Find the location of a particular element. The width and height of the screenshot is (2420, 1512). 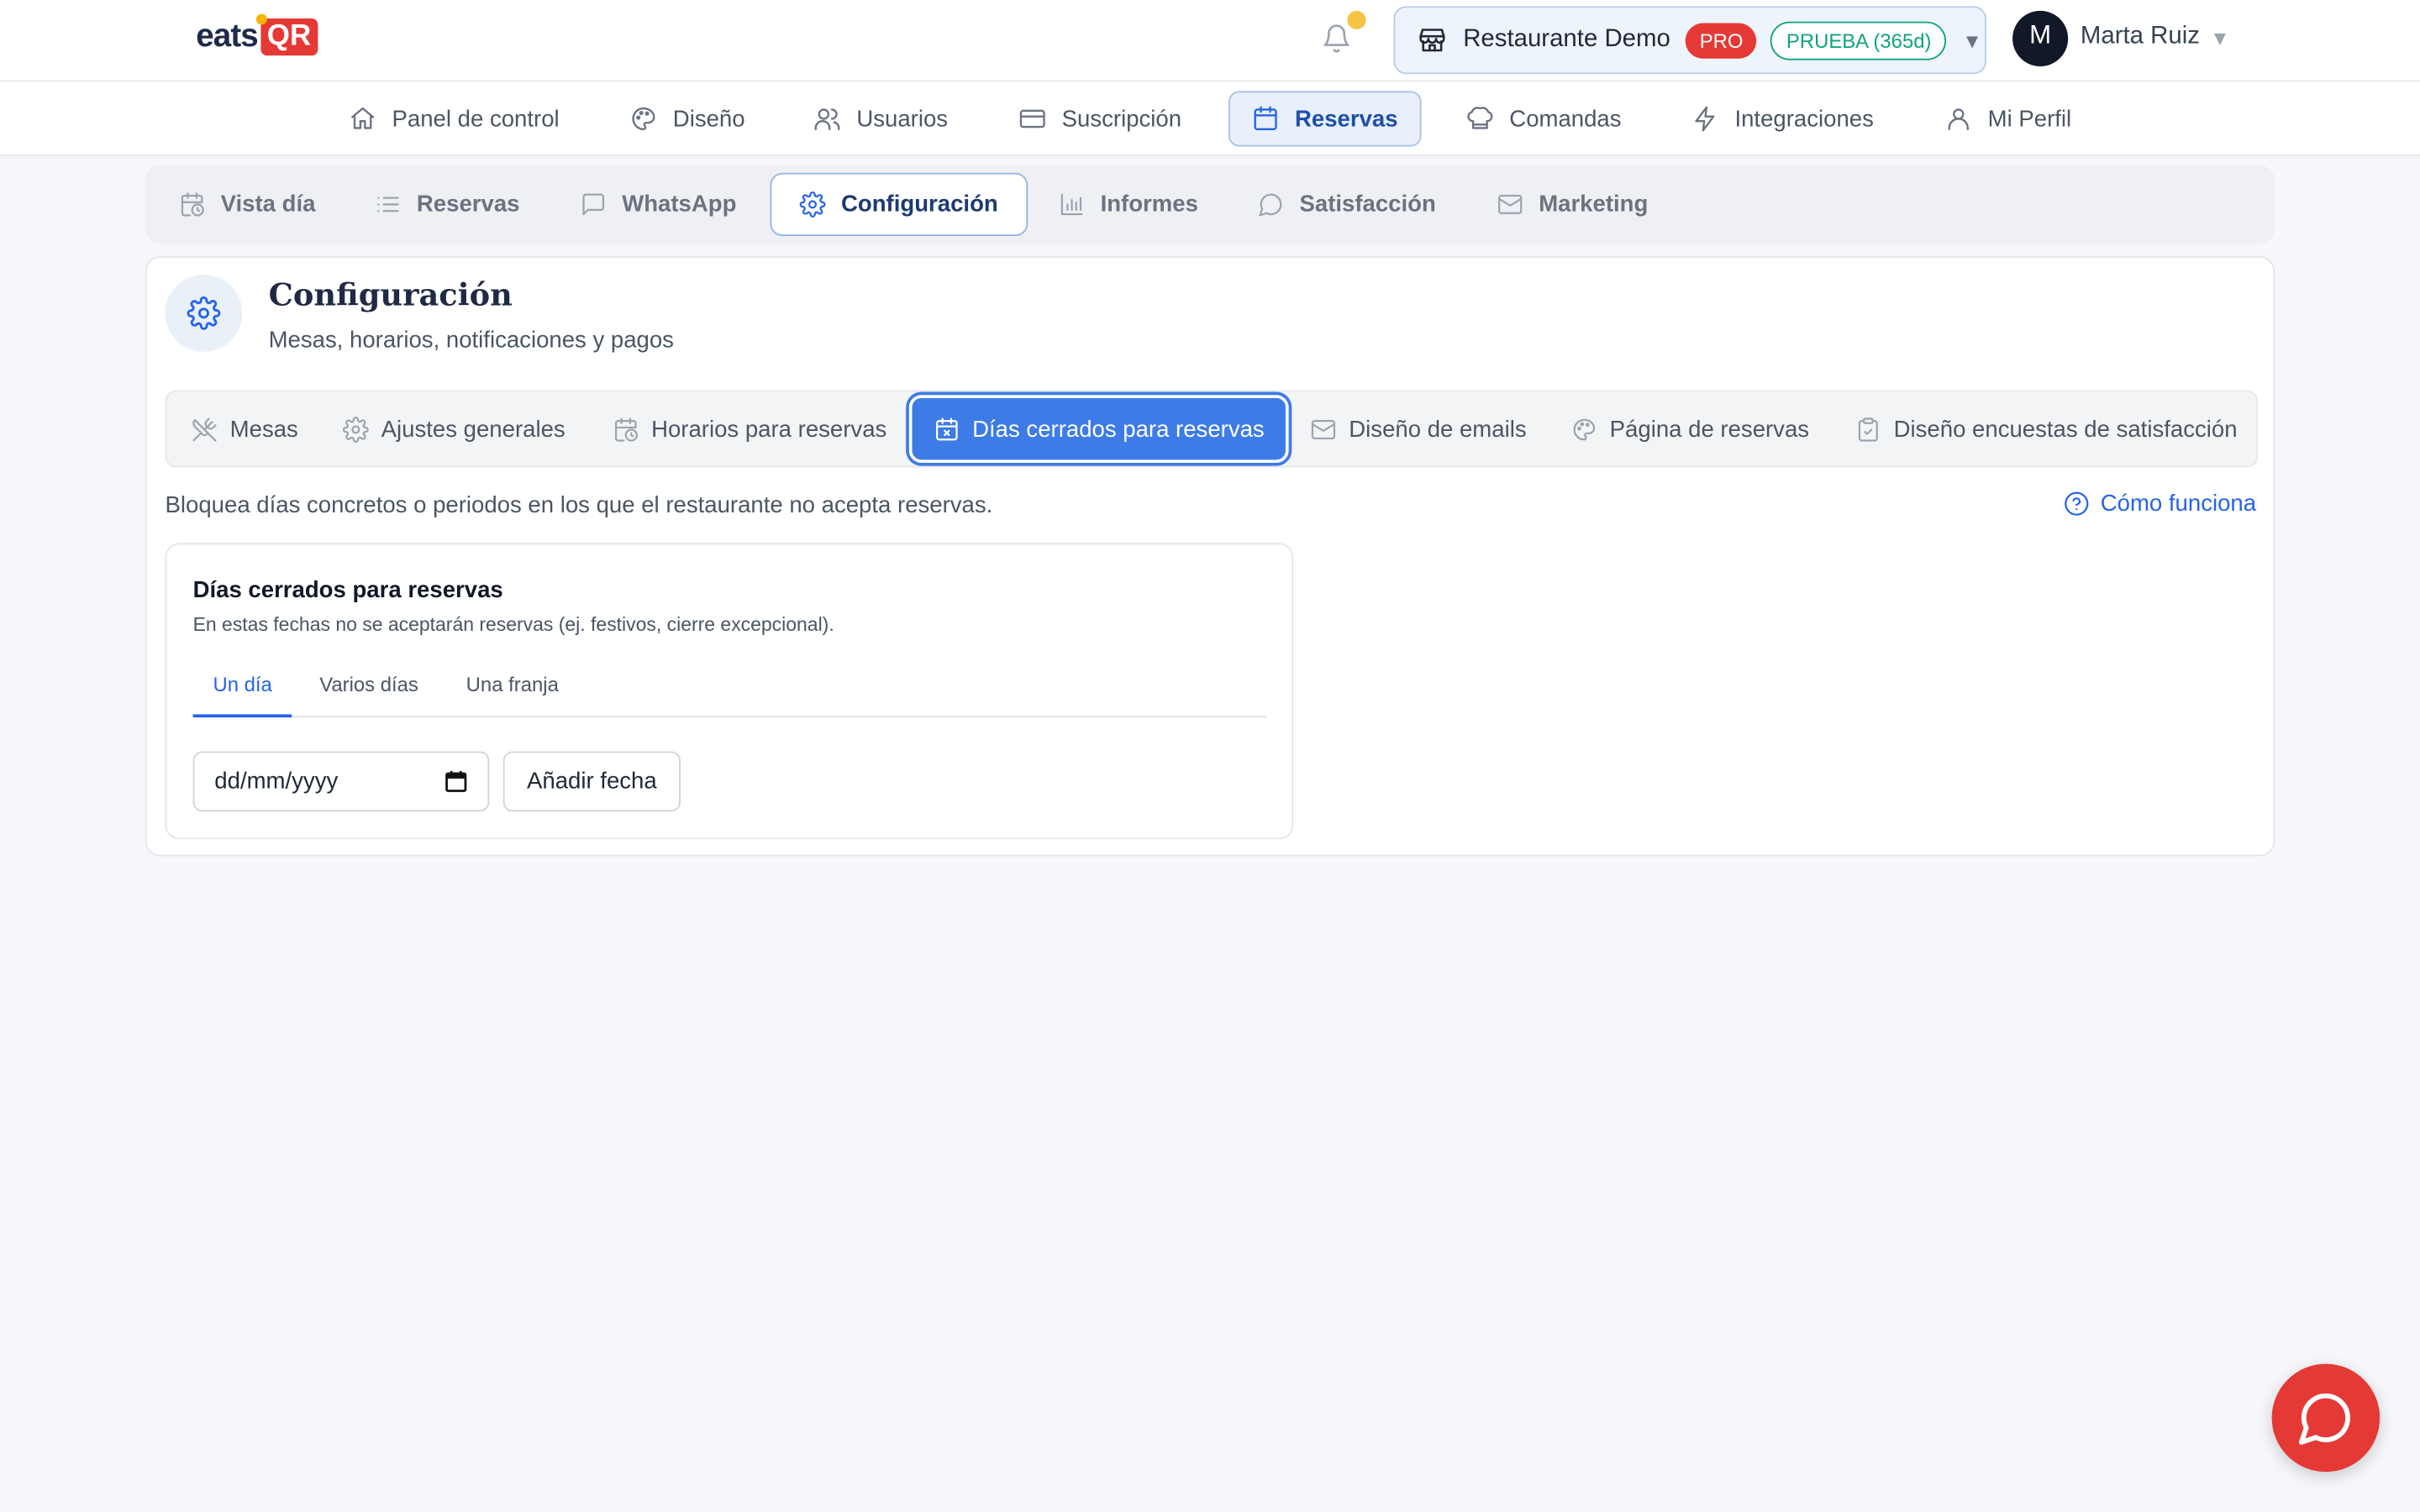

tab-vista-dia: Vista día is located at coordinates (248, 204).